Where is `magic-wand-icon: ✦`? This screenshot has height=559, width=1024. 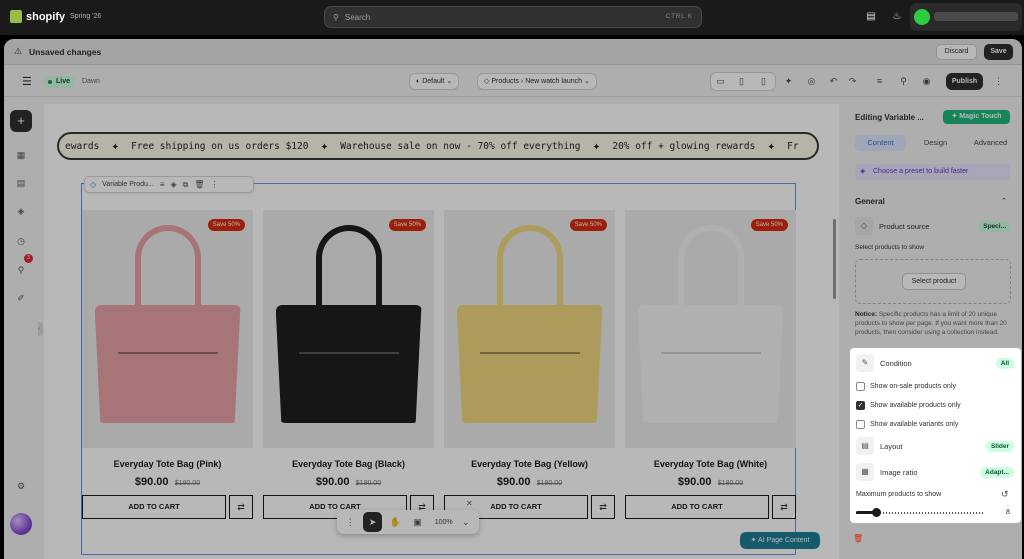 magic-wand-icon: ✦ is located at coordinates (788, 81).